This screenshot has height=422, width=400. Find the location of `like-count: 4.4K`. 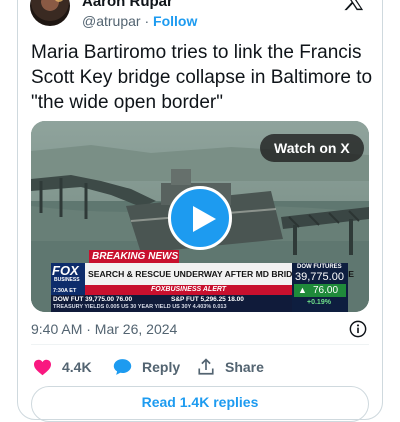

like-count: 4.4K is located at coordinates (77, 367).